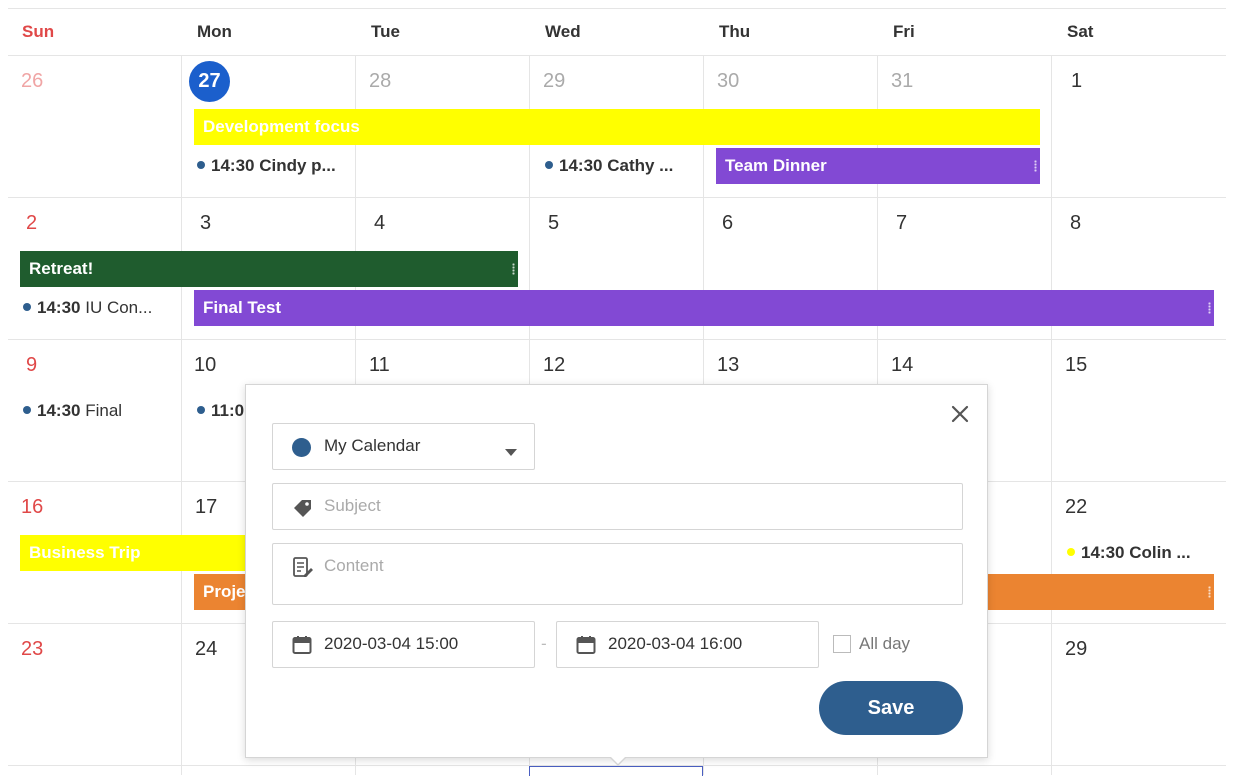 The height and width of the screenshot is (776, 1248). Describe the element at coordinates (617, 127) in the screenshot. I see `event-development-focus: Development focus` at that location.